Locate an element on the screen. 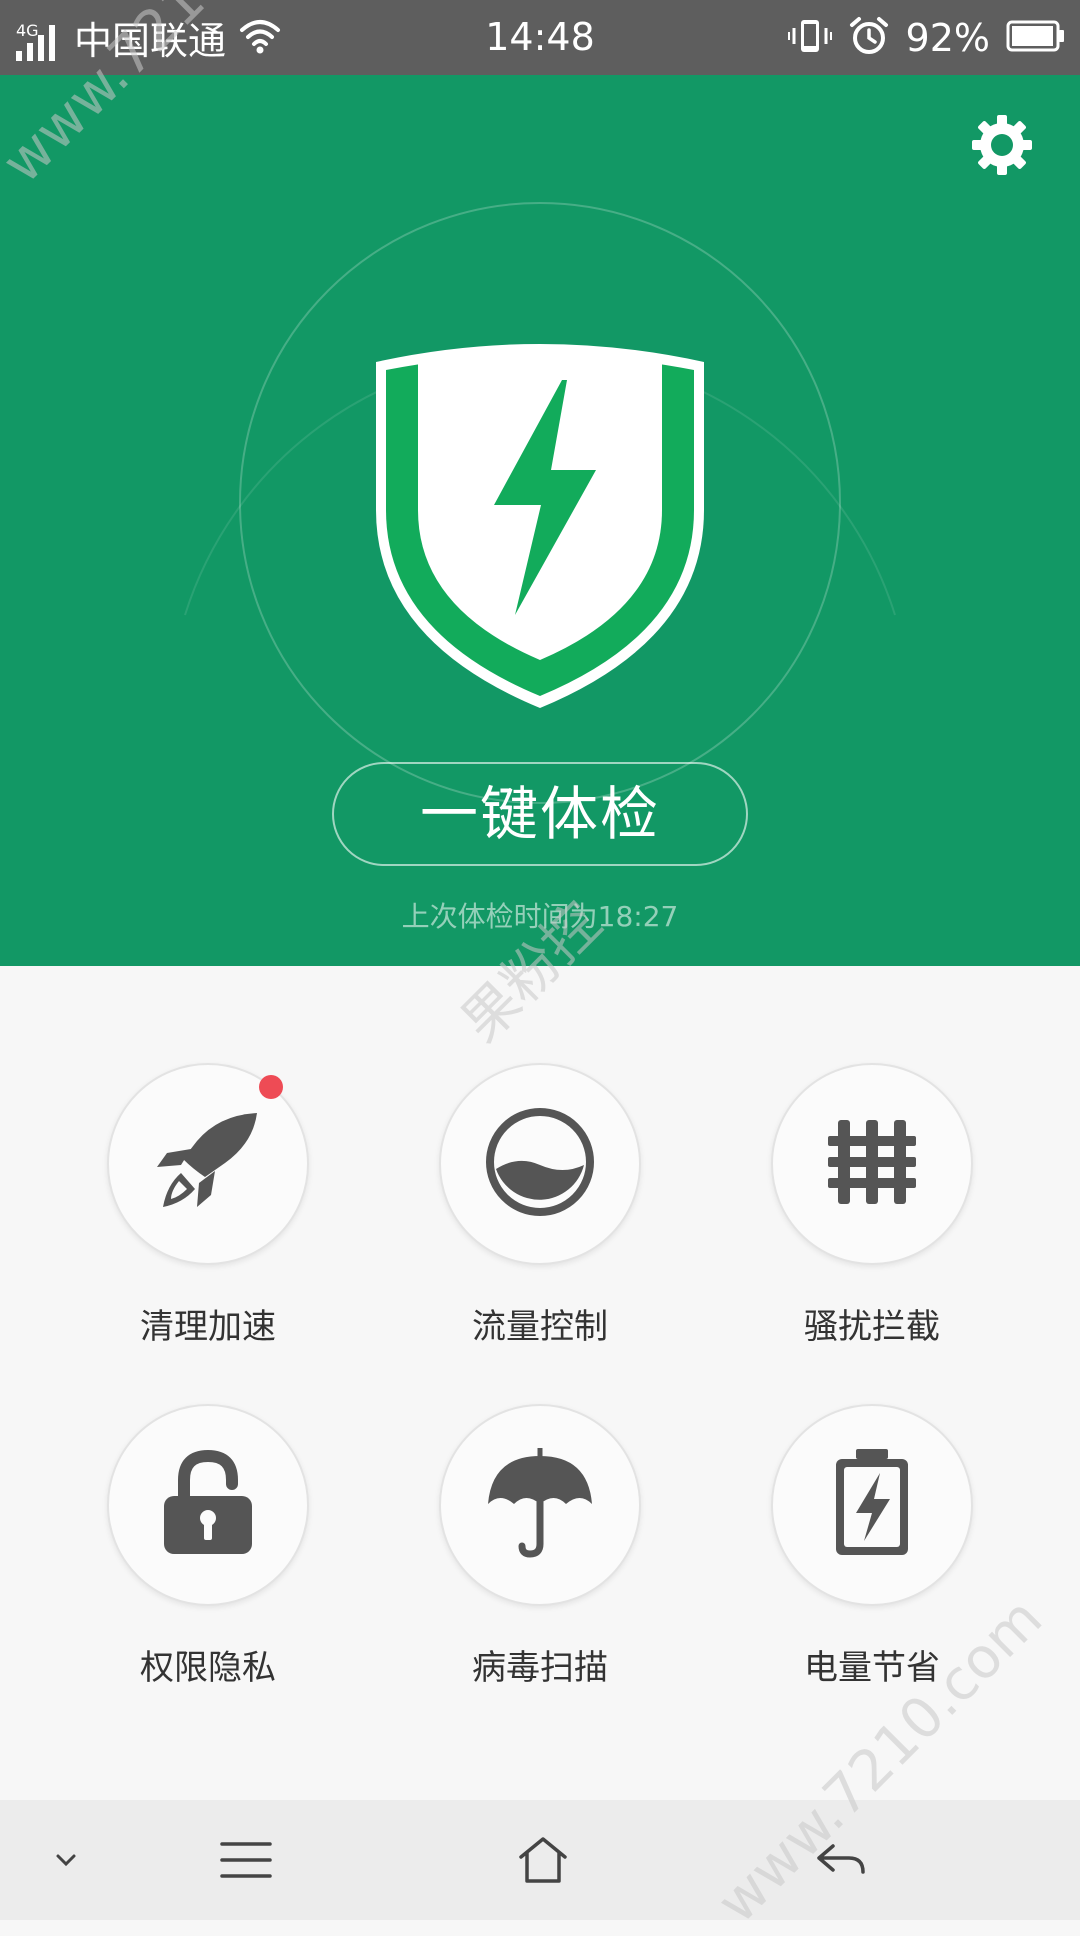  feature-clean-speedup: 清理加速 is located at coordinates (208, 1205).